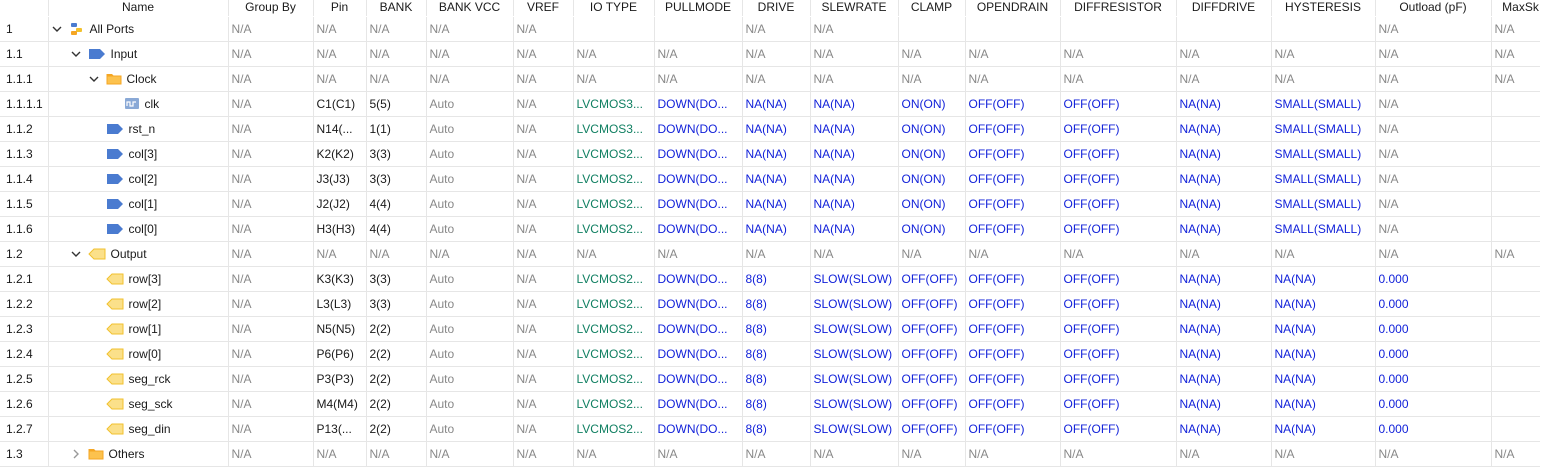  I want to click on cell-pullmode, so click(698, 29).